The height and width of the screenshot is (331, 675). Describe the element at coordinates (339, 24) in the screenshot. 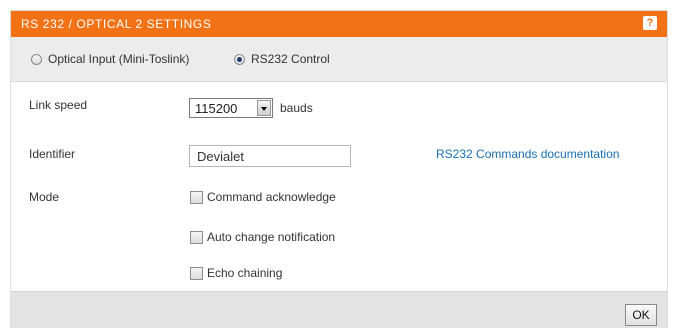

I see `dialog-titlebar: RS 232 / OPTICAL 2 SETTINGS ?` at that location.